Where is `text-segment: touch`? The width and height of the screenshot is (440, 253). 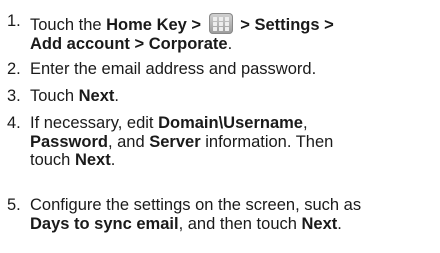
text-segment: touch is located at coordinates (52, 160).